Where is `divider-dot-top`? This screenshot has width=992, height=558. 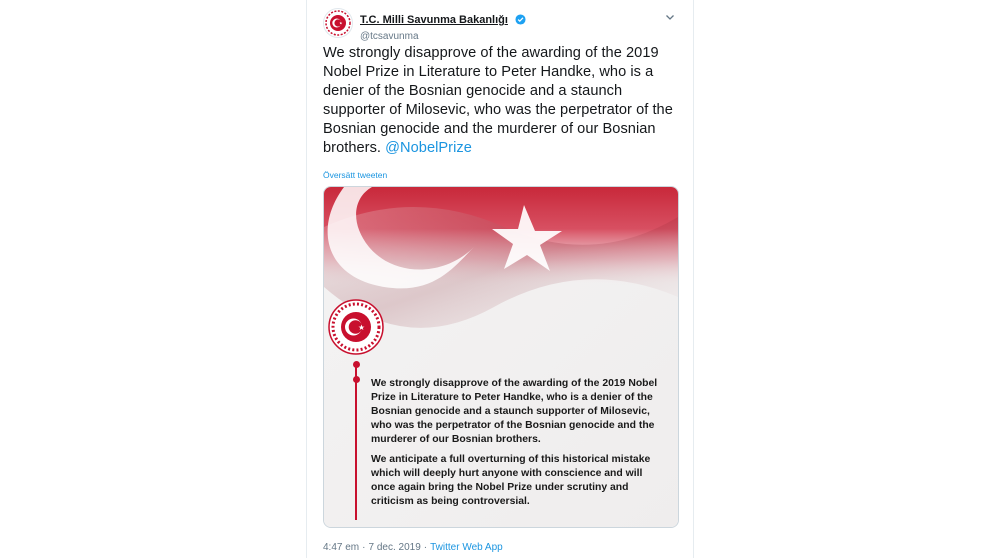 divider-dot-top is located at coordinates (356, 364).